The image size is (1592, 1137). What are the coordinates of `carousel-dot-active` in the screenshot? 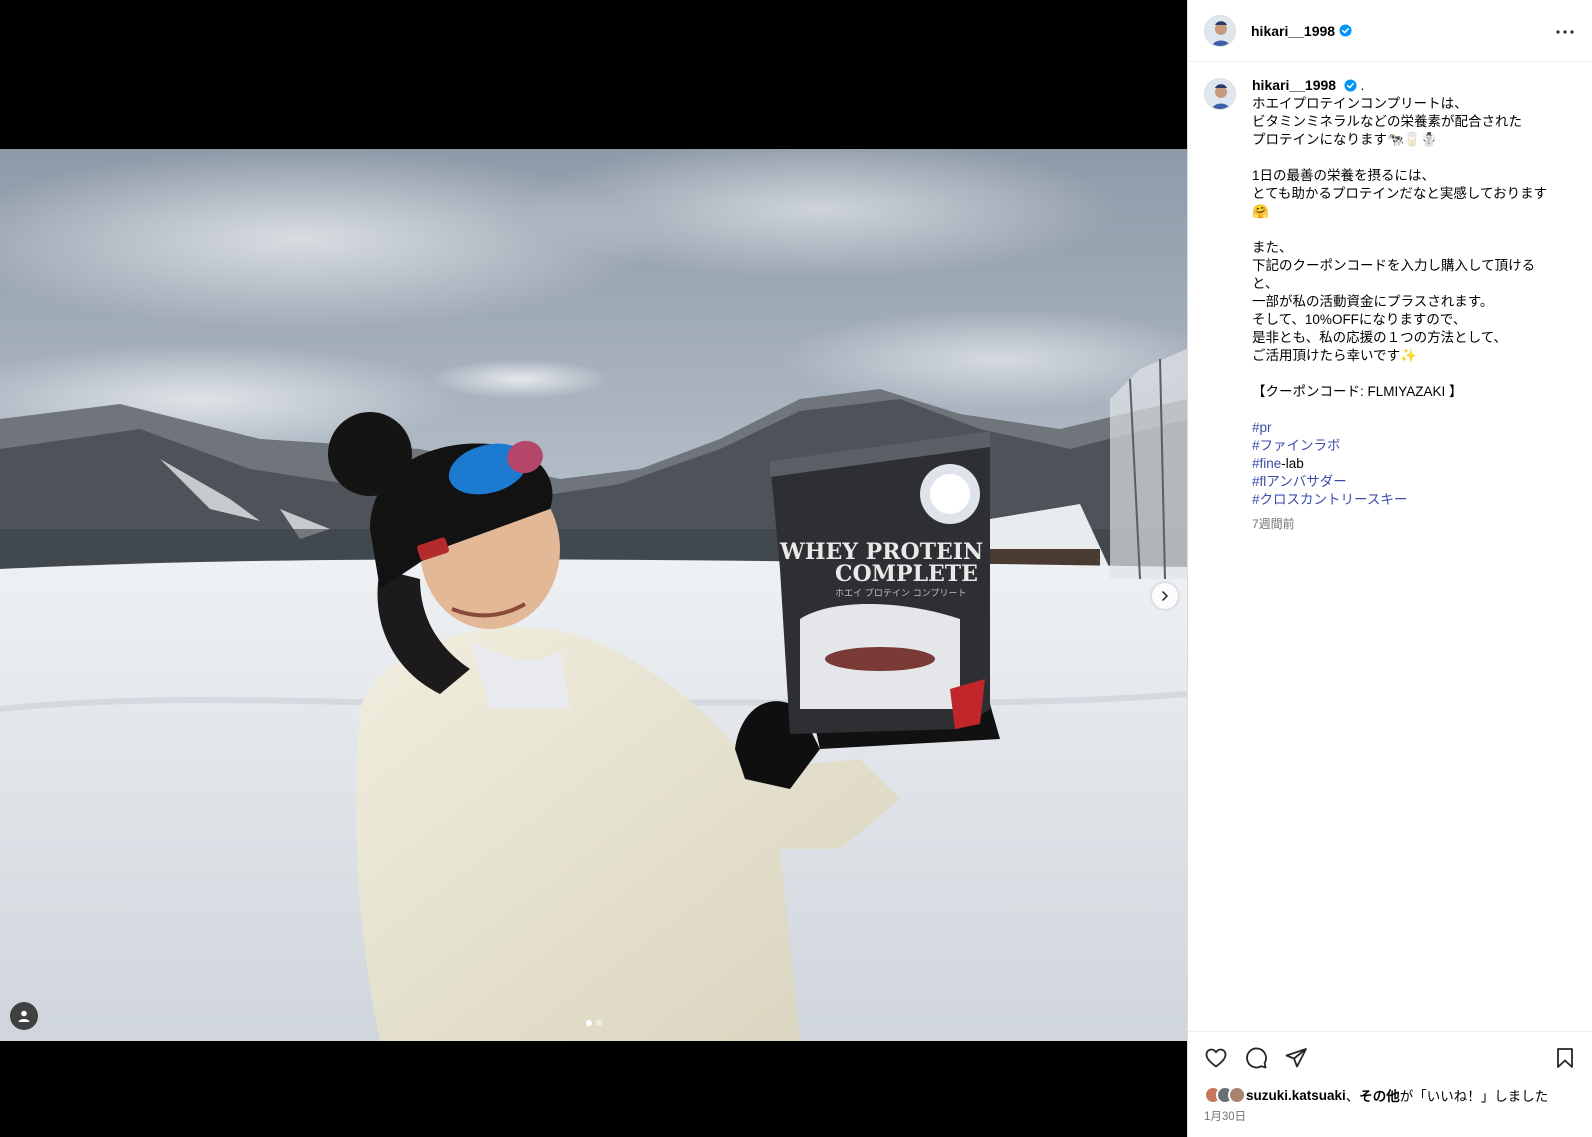 It's located at (589, 1023).